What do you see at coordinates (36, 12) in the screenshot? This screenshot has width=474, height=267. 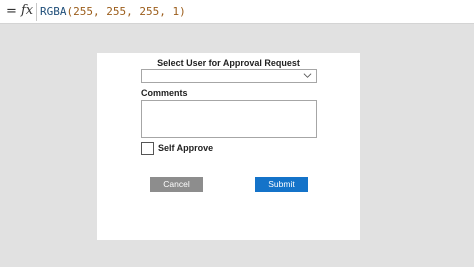 I see `formula-divider` at bounding box center [36, 12].